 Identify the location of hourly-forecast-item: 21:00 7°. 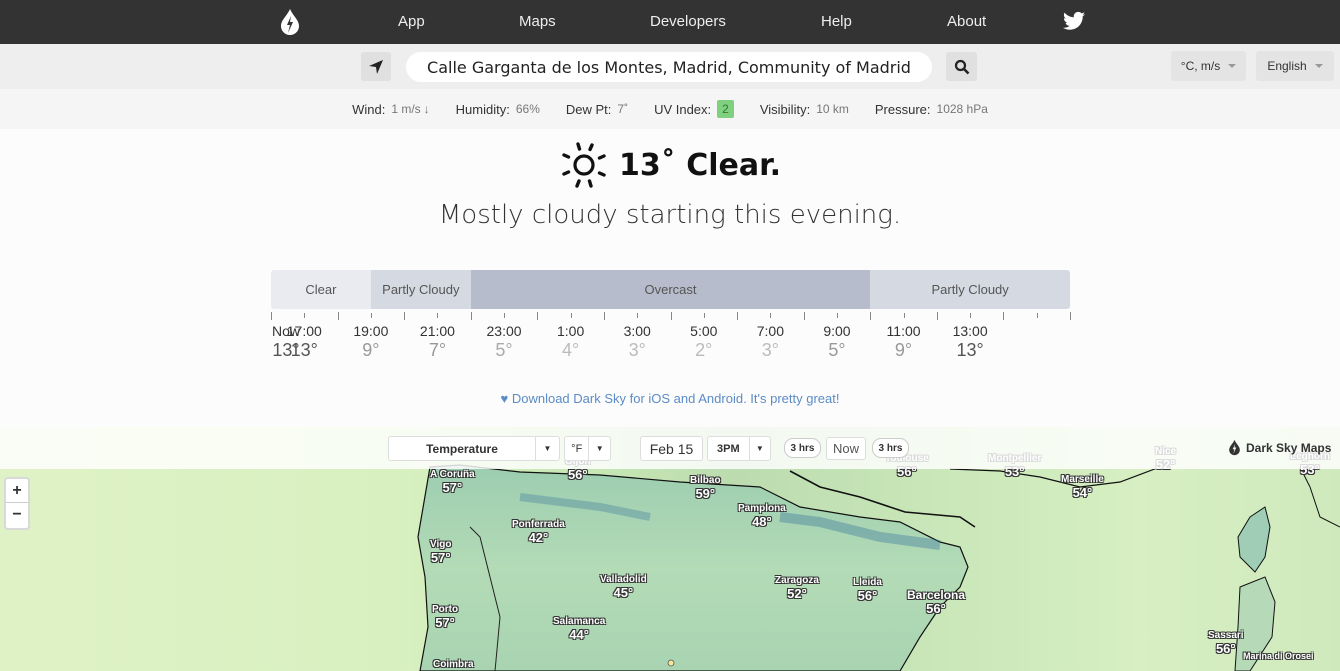
(437, 342).